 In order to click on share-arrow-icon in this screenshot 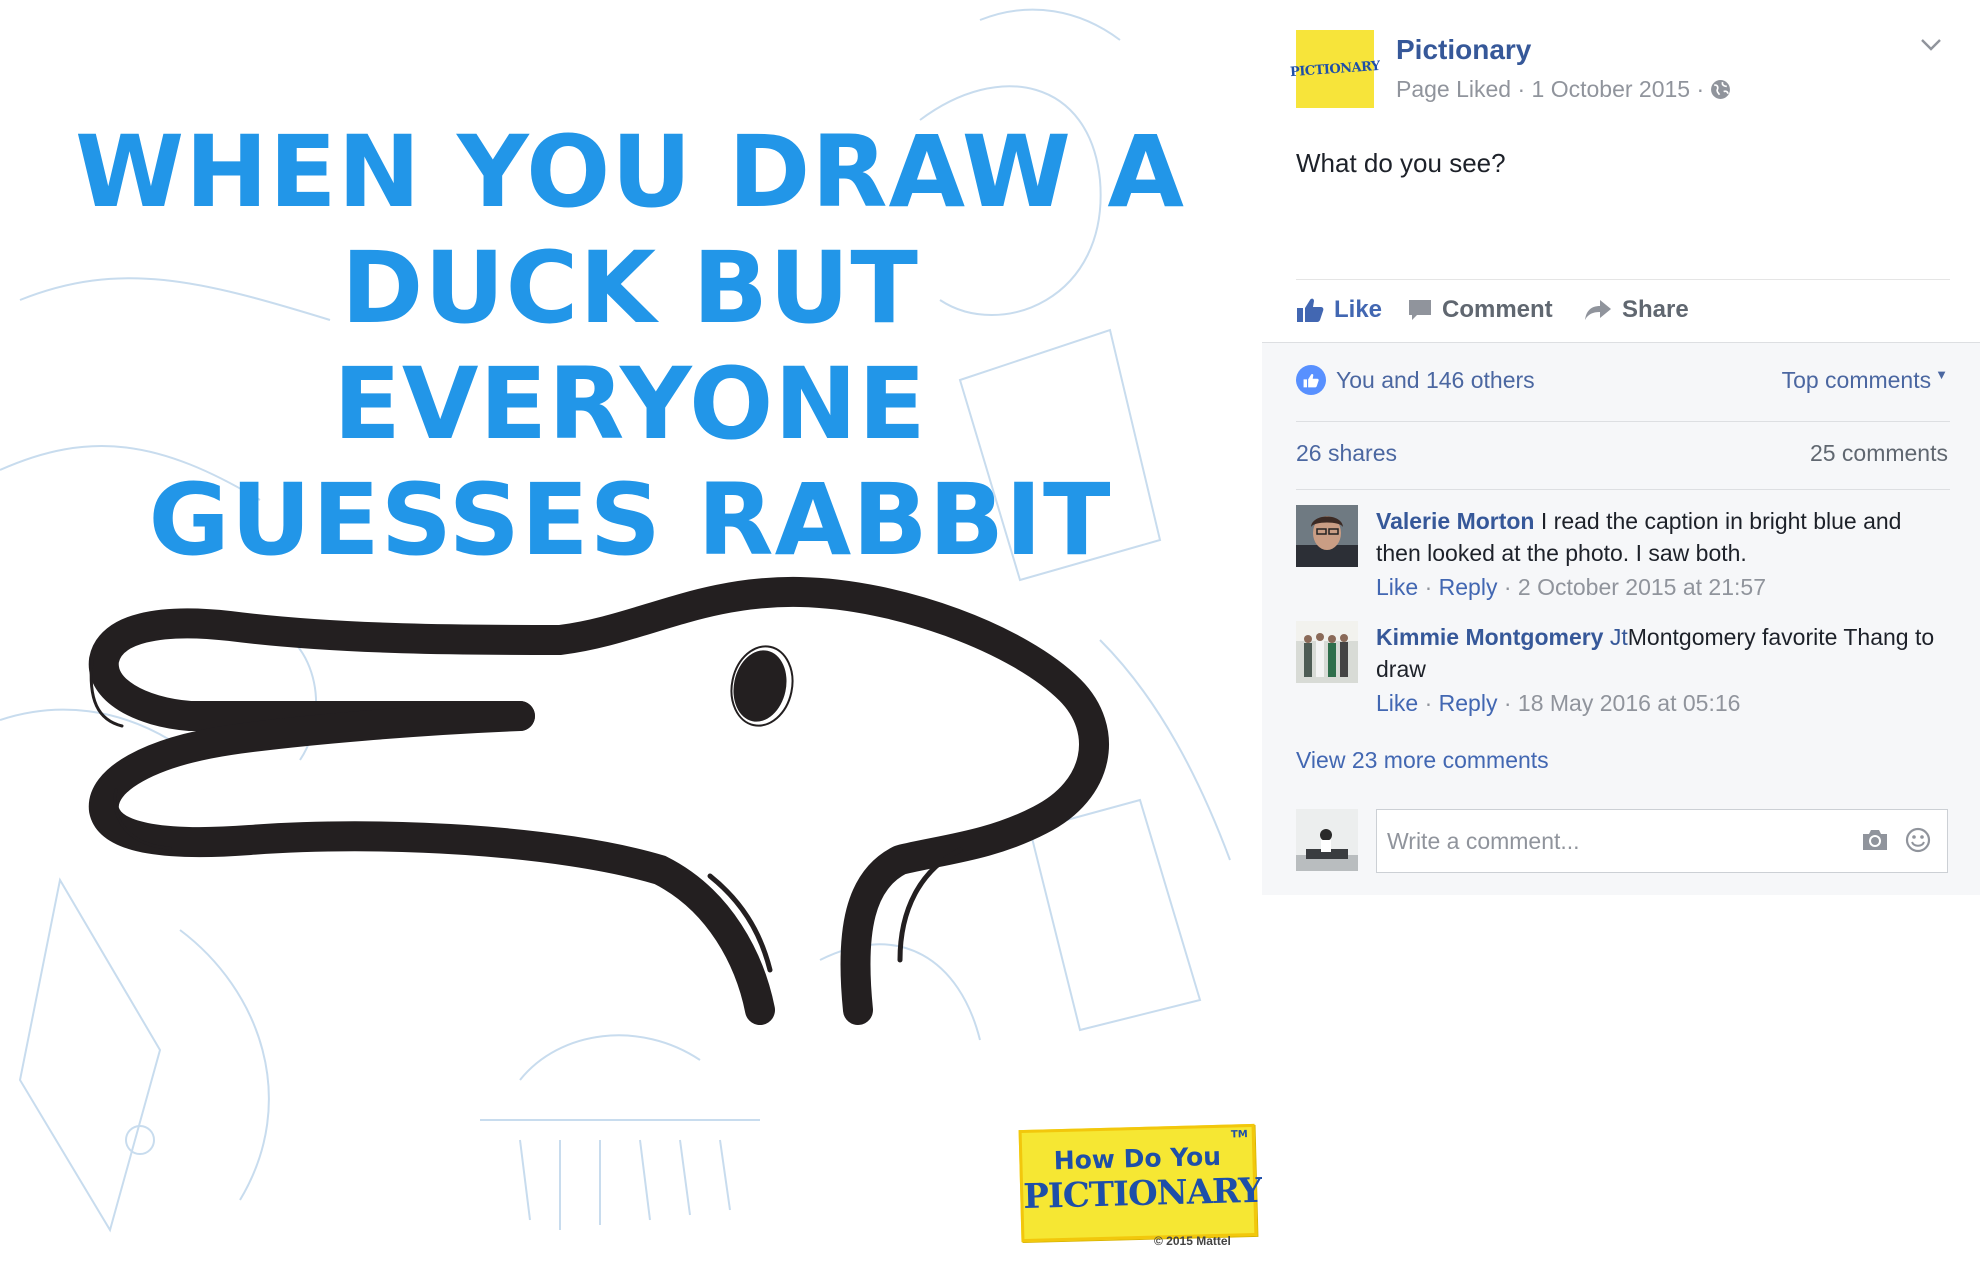, I will do `click(1598, 310)`.